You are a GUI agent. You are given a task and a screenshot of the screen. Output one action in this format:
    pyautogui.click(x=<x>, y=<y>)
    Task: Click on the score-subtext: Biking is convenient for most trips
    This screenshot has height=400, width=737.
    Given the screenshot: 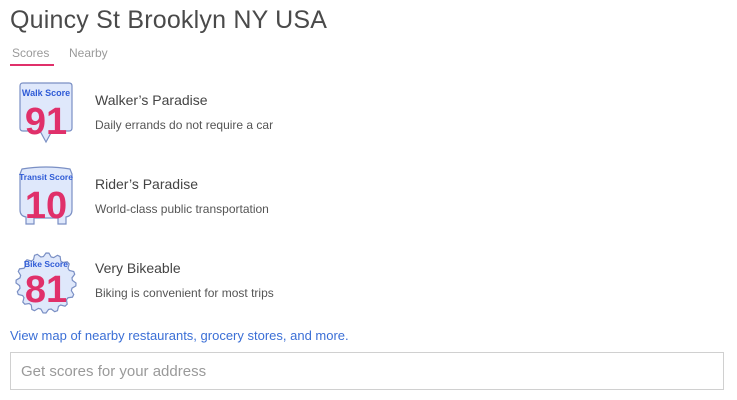 What is the action you would take?
    pyautogui.click(x=184, y=293)
    